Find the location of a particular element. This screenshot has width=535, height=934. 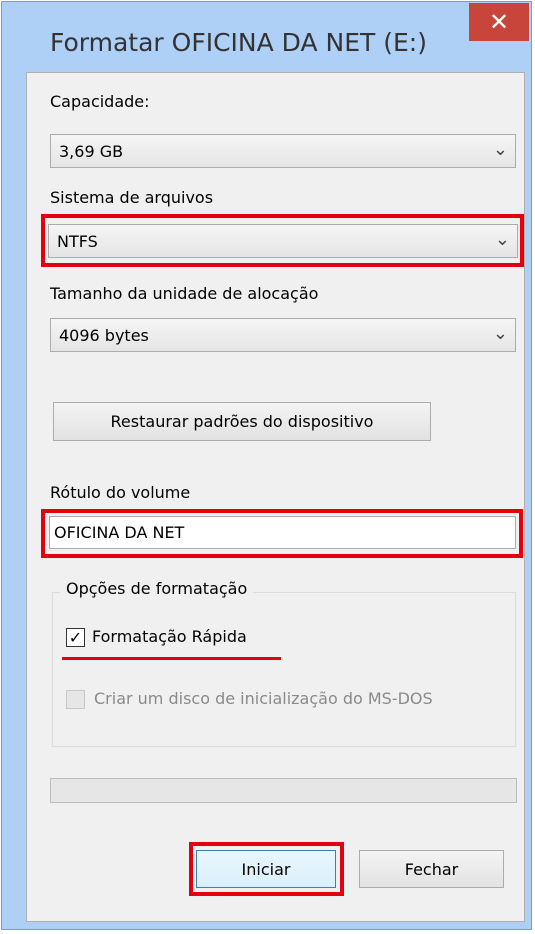

allocation-value: 4096 bytes is located at coordinates (104, 335).